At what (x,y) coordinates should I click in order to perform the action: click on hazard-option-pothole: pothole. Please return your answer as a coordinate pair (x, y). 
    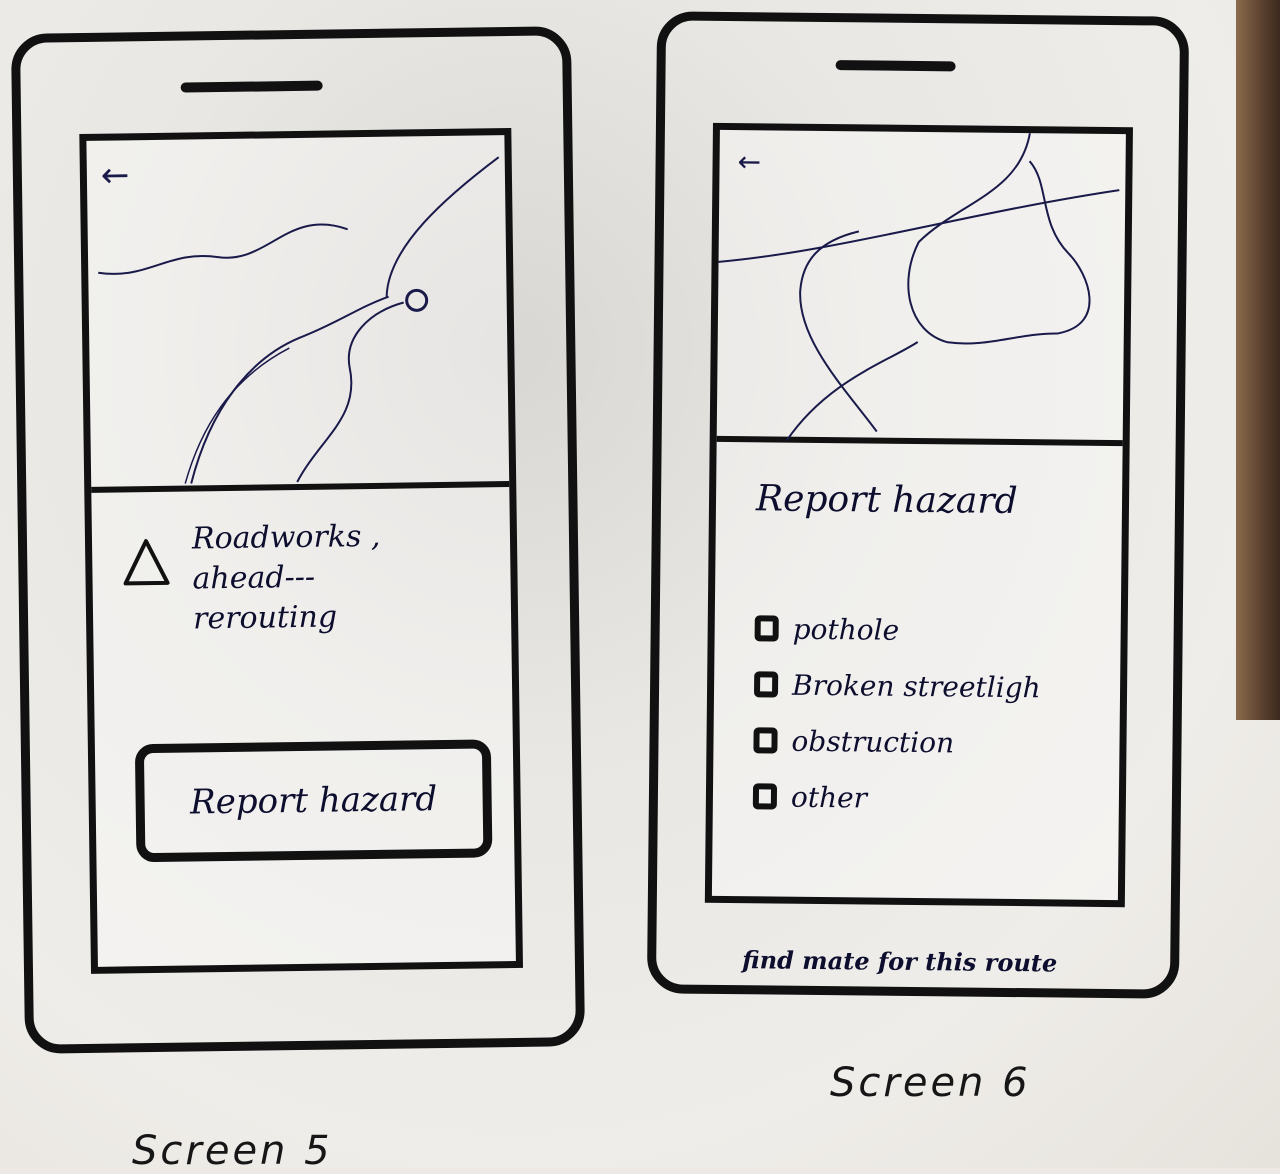
    Looking at the image, I should click on (897, 629).